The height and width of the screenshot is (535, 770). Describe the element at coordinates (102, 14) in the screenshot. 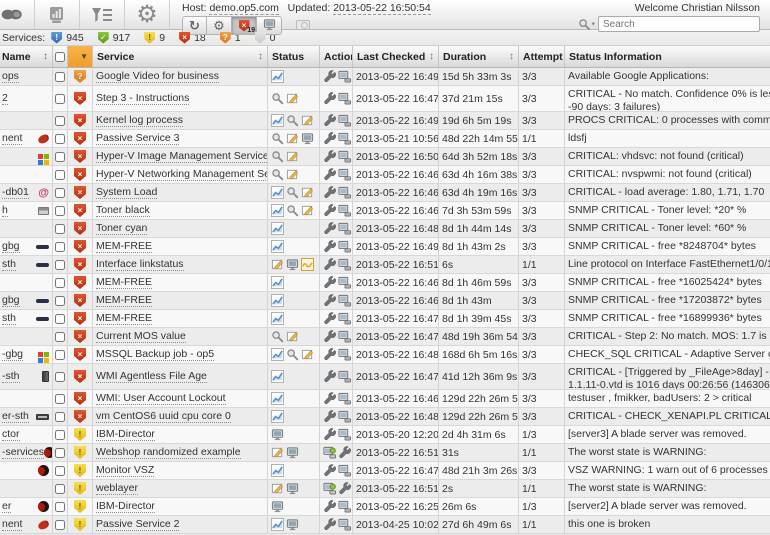

I see `filter-button` at that location.